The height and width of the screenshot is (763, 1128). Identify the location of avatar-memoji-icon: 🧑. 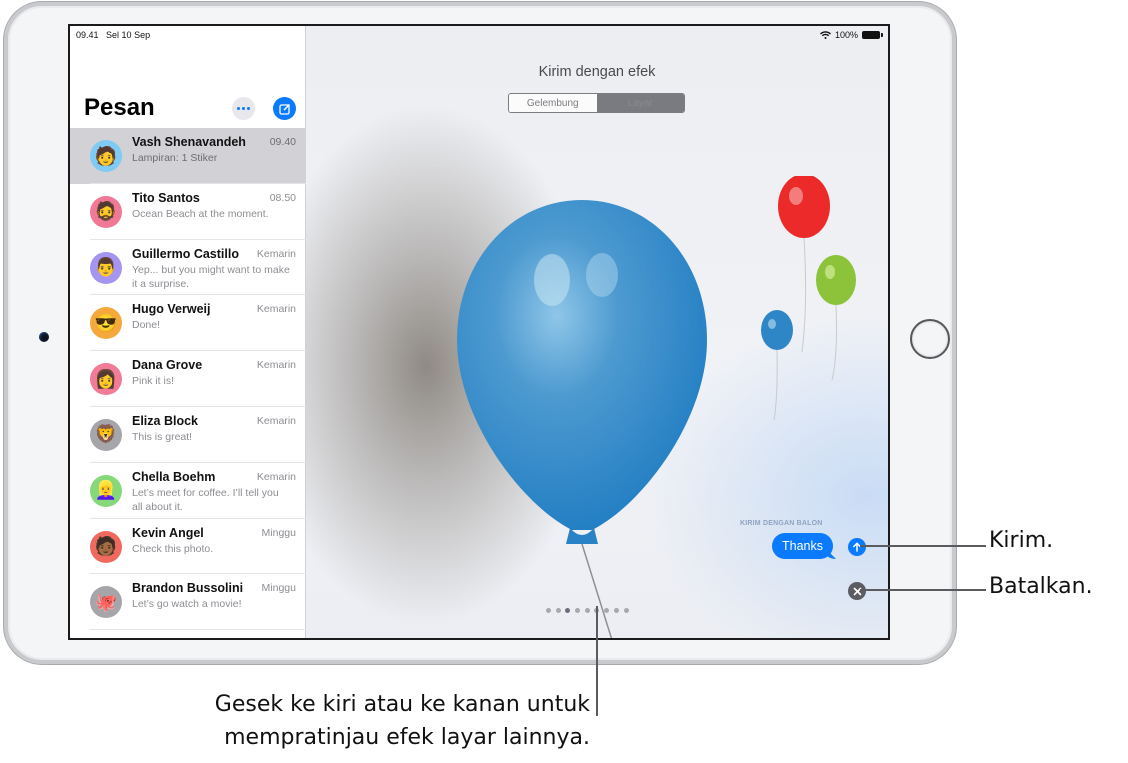
(106, 155).